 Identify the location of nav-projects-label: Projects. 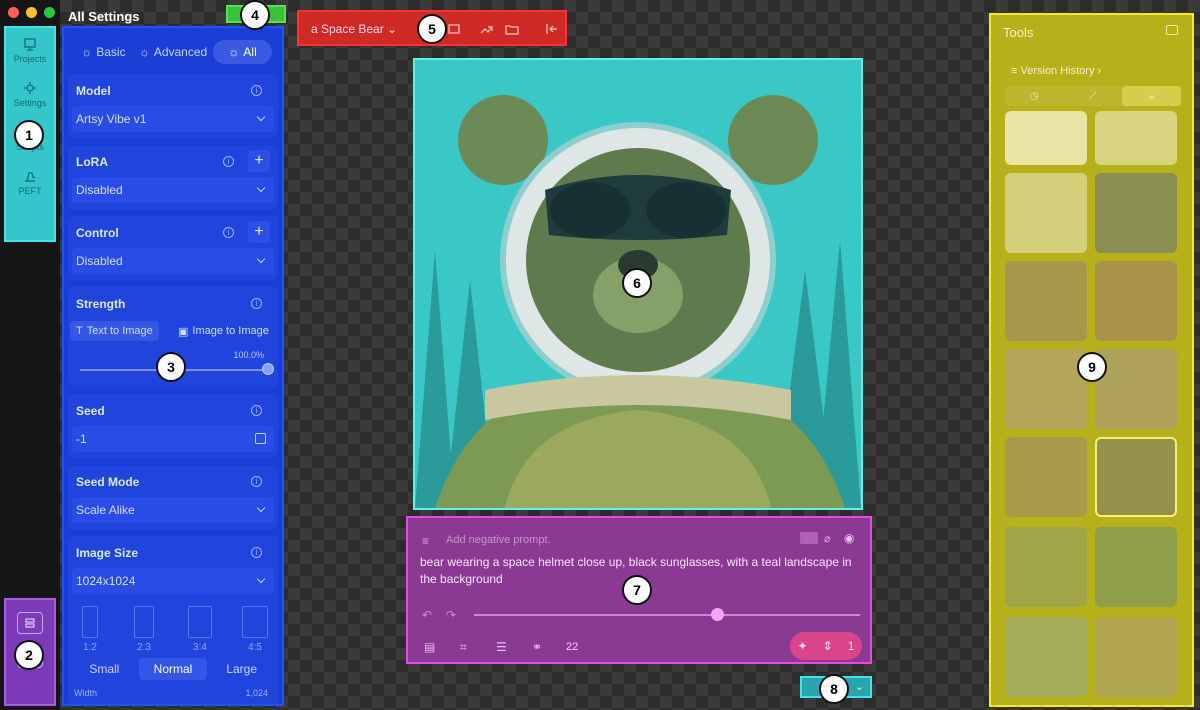
(30, 58).